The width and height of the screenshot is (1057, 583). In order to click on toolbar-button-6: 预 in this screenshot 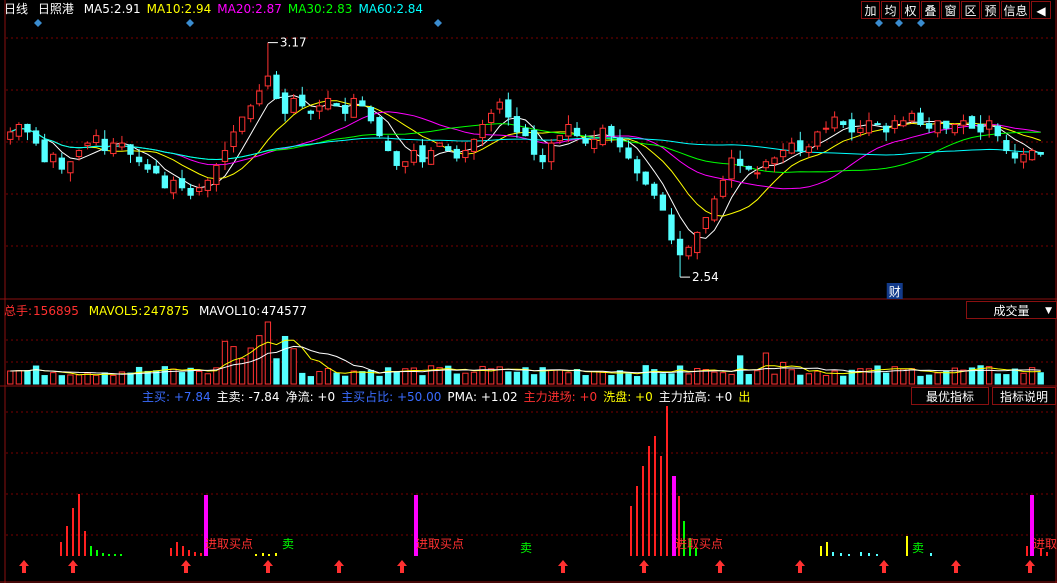, I will do `click(990, 10)`.